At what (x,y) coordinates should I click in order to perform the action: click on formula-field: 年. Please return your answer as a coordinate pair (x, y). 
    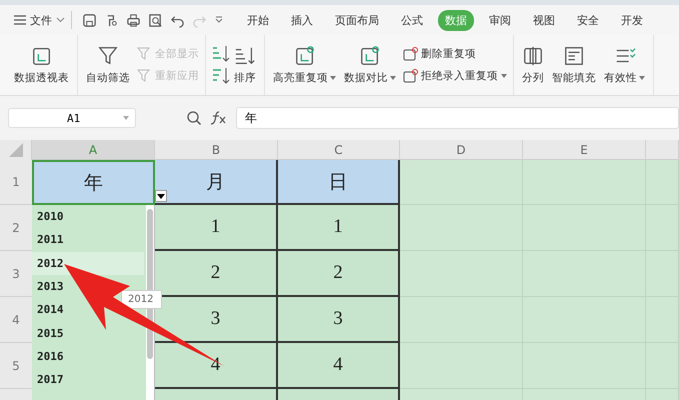
    Looking at the image, I should click on (457, 118).